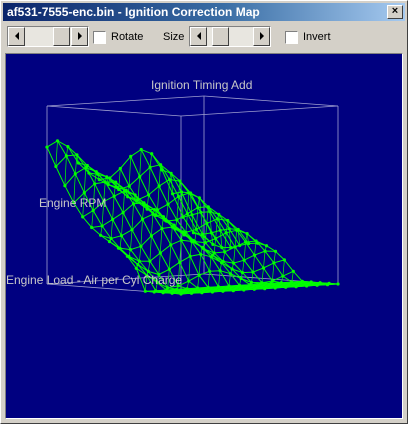 The height and width of the screenshot is (424, 408). What do you see at coordinates (395, 12) in the screenshot?
I see `close-button: ×` at bounding box center [395, 12].